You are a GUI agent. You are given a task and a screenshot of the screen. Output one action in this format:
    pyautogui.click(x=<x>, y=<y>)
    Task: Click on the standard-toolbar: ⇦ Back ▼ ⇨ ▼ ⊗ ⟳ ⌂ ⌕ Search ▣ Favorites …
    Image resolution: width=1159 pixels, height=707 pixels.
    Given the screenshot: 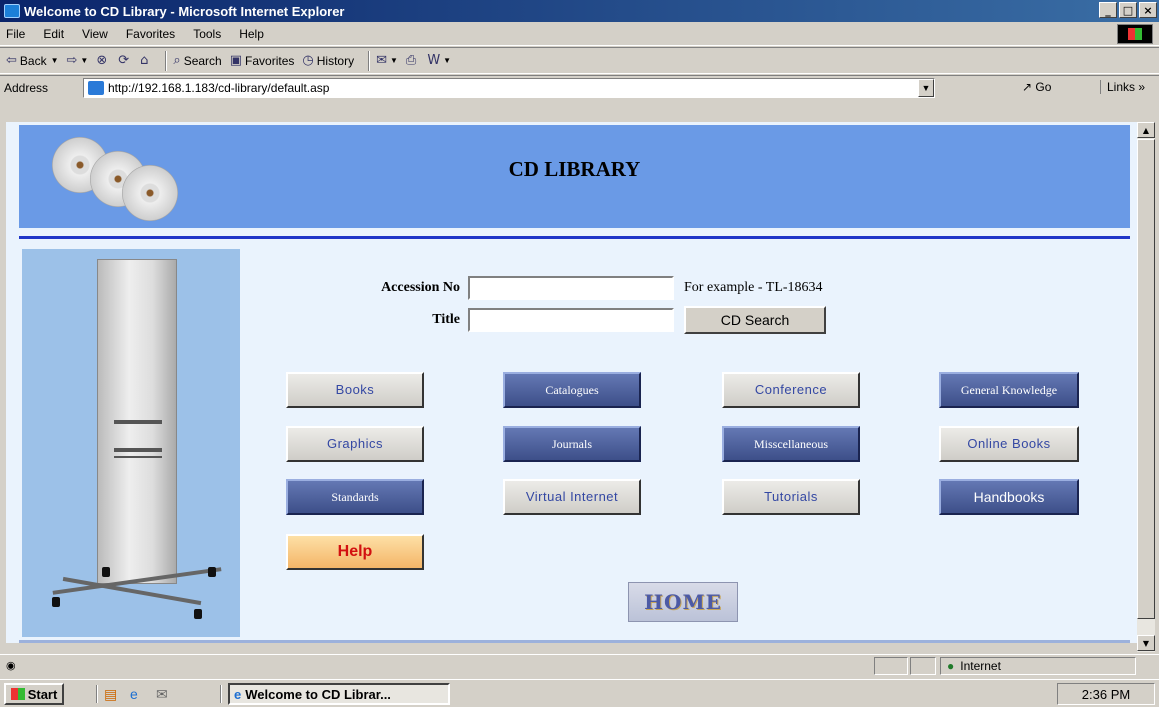 What is the action you would take?
    pyautogui.click(x=579, y=60)
    